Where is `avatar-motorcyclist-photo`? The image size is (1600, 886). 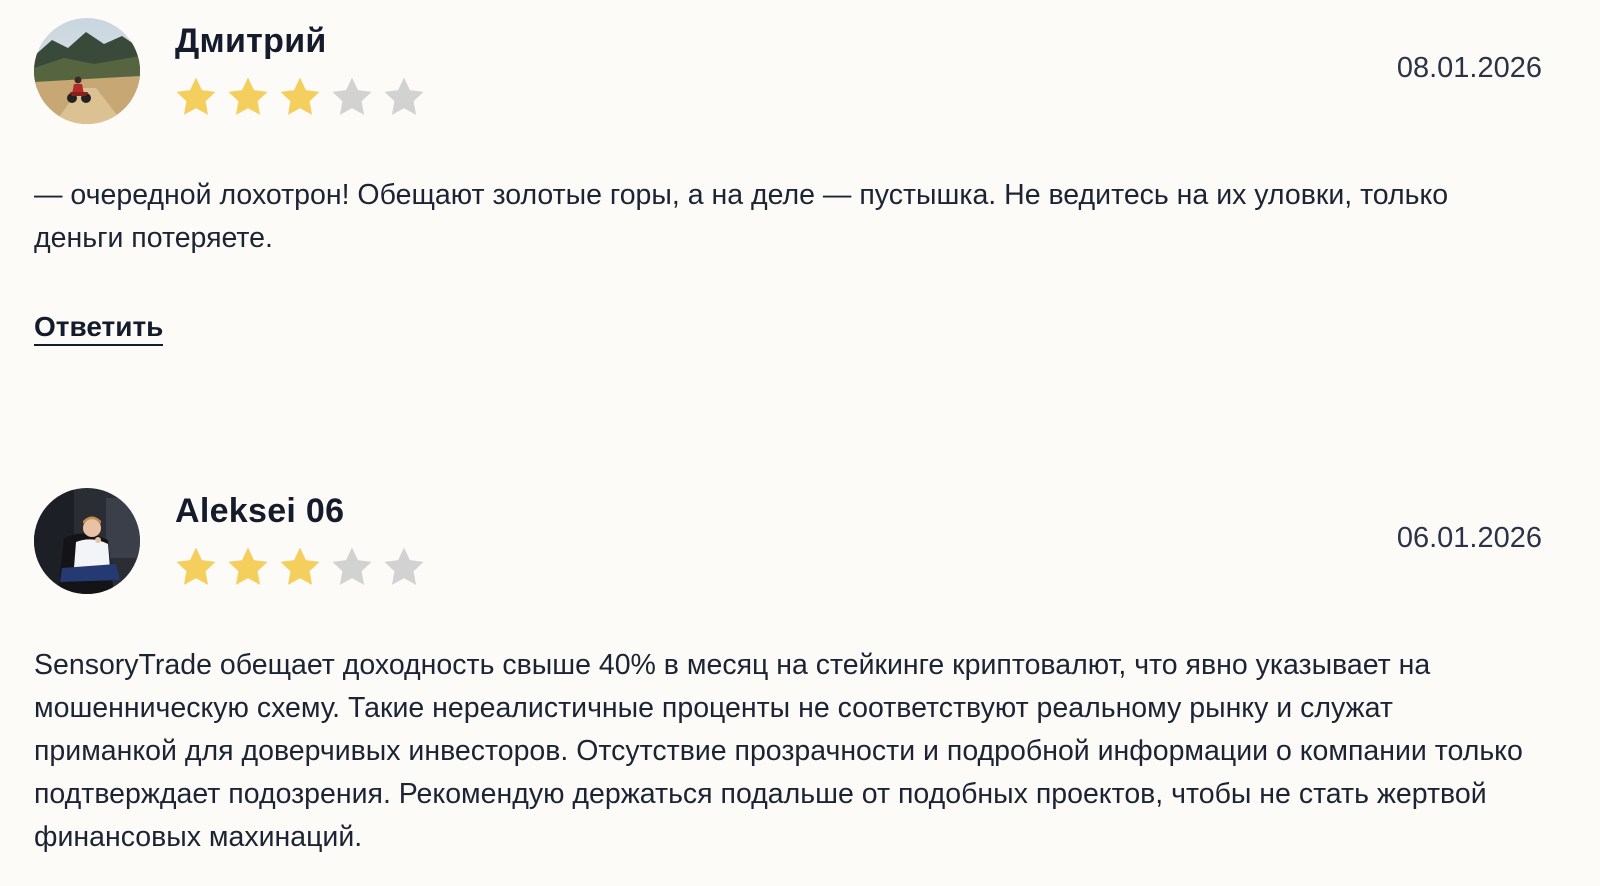 avatar-motorcyclist-photo is located at coordinates (87, 71).